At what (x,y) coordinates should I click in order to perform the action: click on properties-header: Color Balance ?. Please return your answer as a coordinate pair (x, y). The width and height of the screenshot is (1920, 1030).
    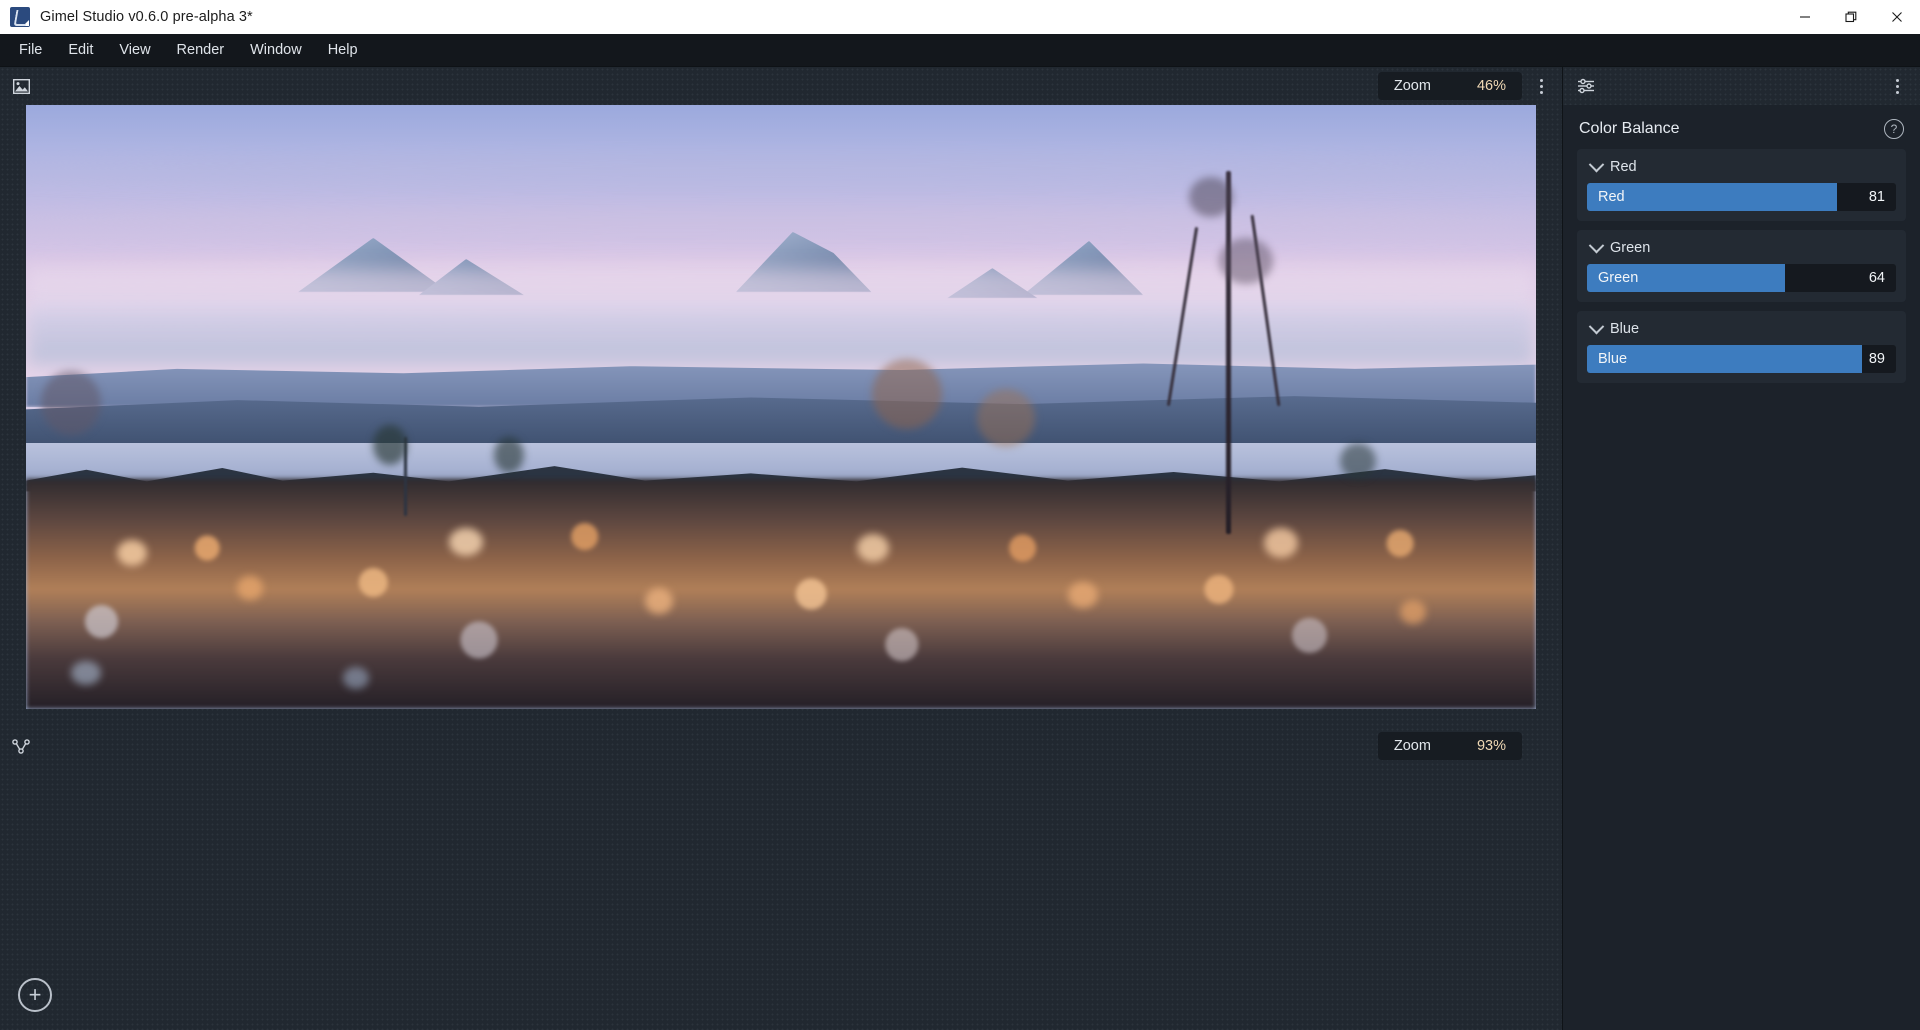
    Looking at the image, I should click on (1741, 127).